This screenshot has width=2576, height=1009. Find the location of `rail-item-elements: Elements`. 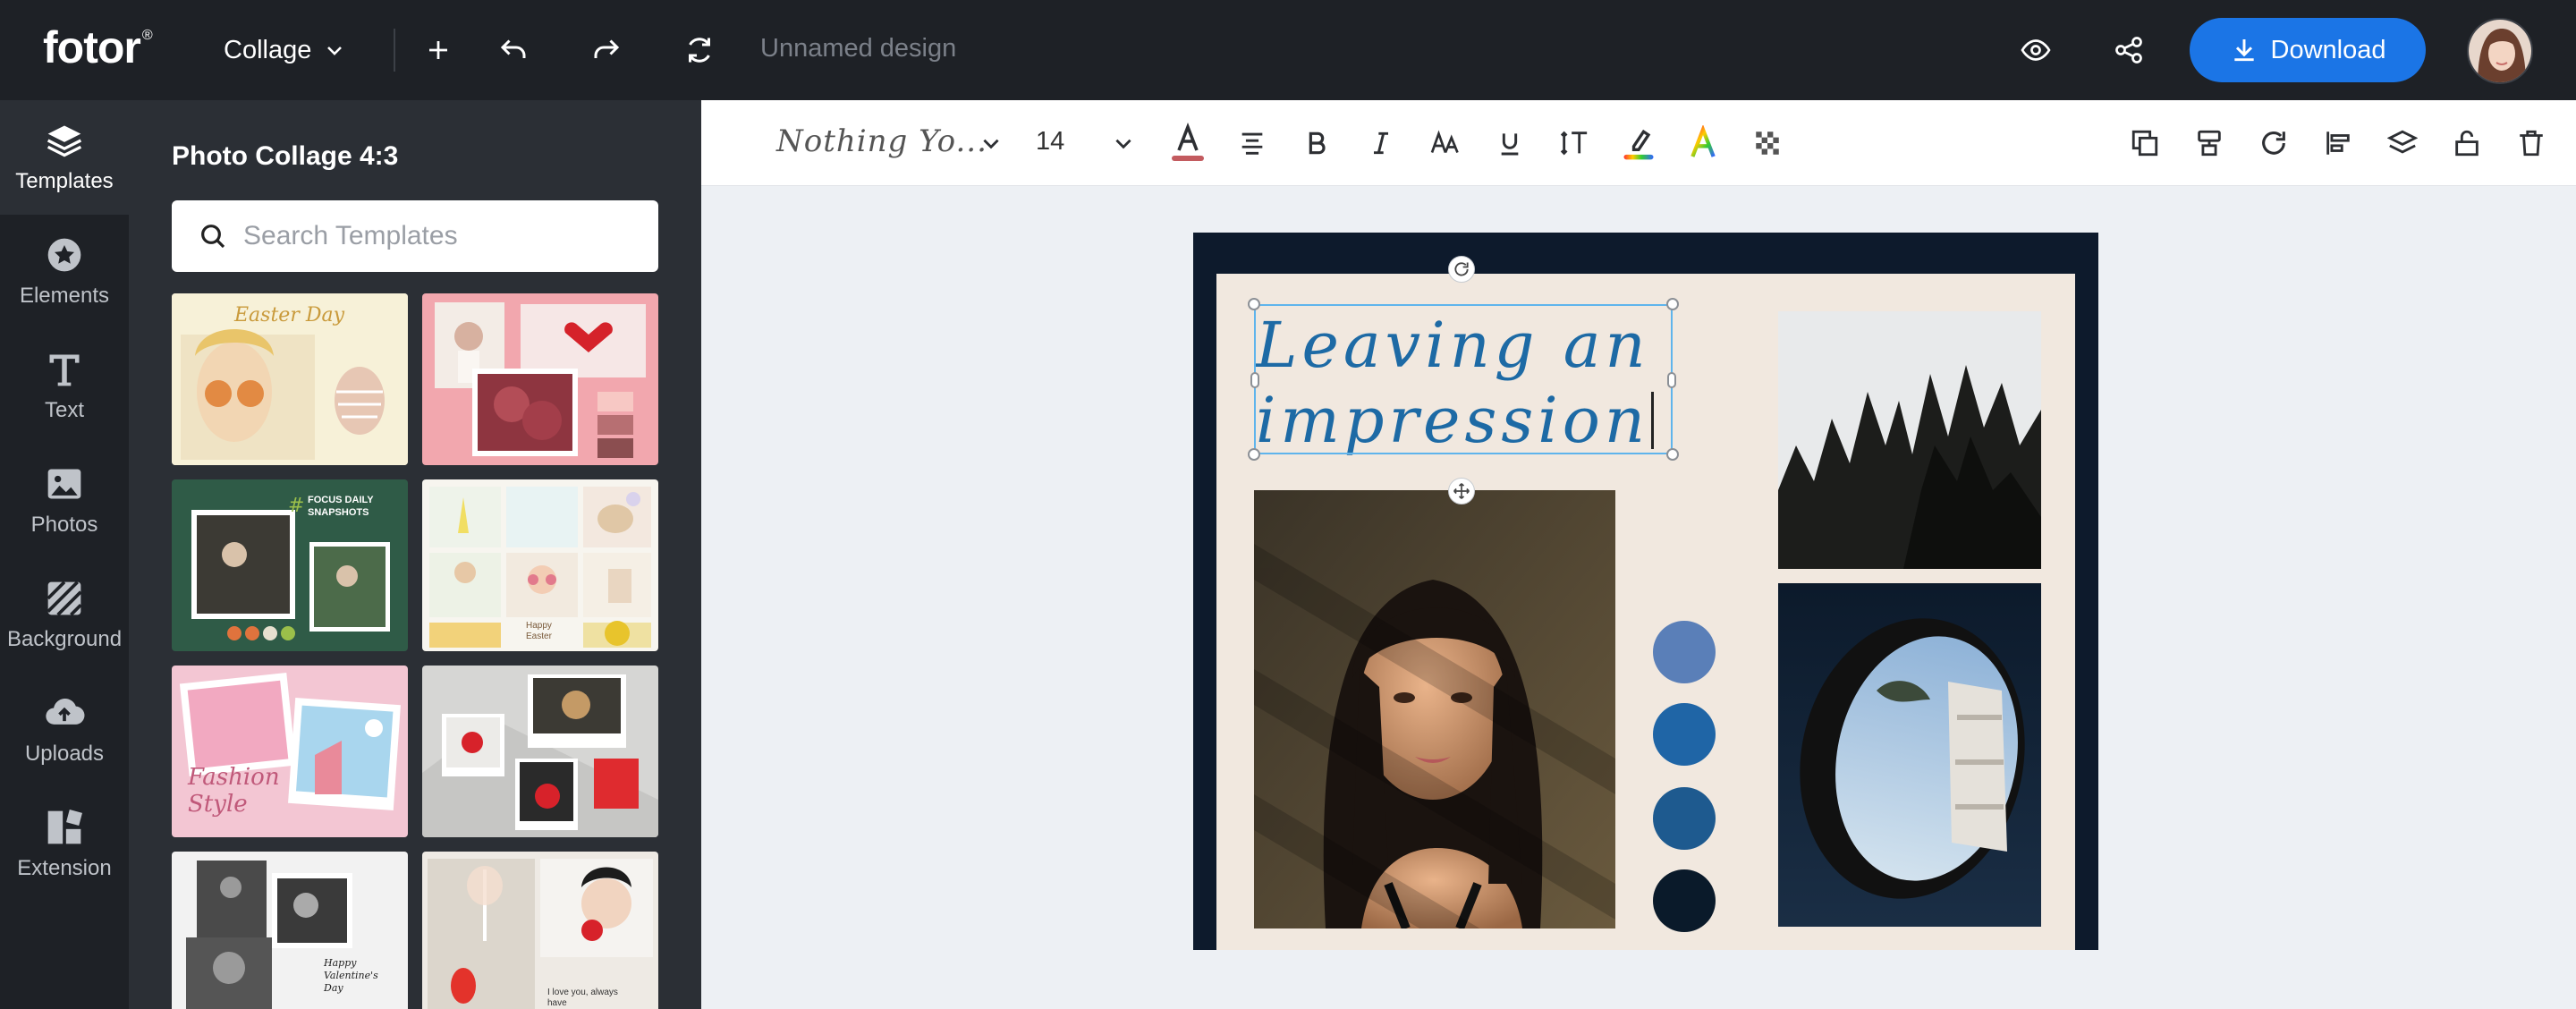

rail-item-elements: Elements is located at coordinates (64, 272).